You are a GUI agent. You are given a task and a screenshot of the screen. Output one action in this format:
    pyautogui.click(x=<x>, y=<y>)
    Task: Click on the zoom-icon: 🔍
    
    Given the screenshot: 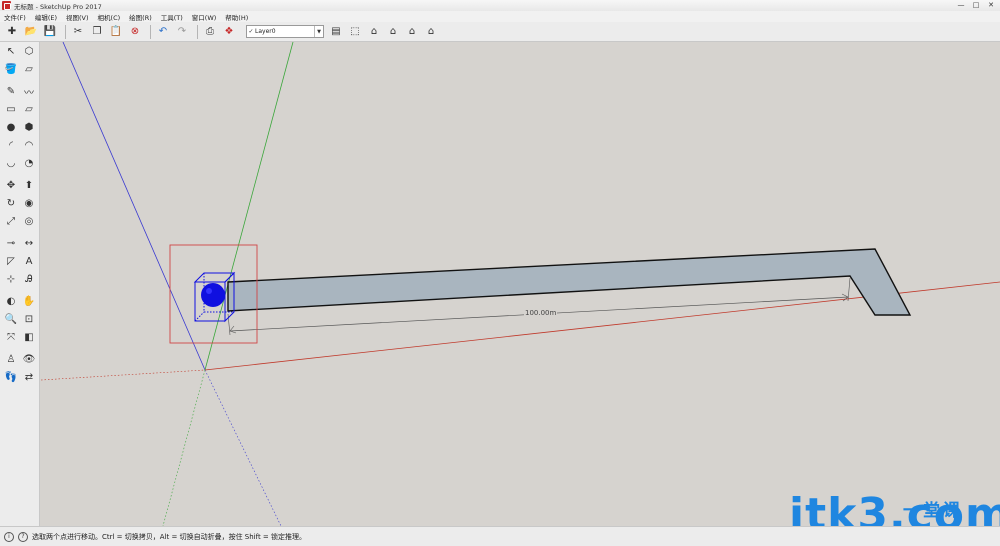 What is the action you would take?
    pyautogui.click(x=11, y=319)
    